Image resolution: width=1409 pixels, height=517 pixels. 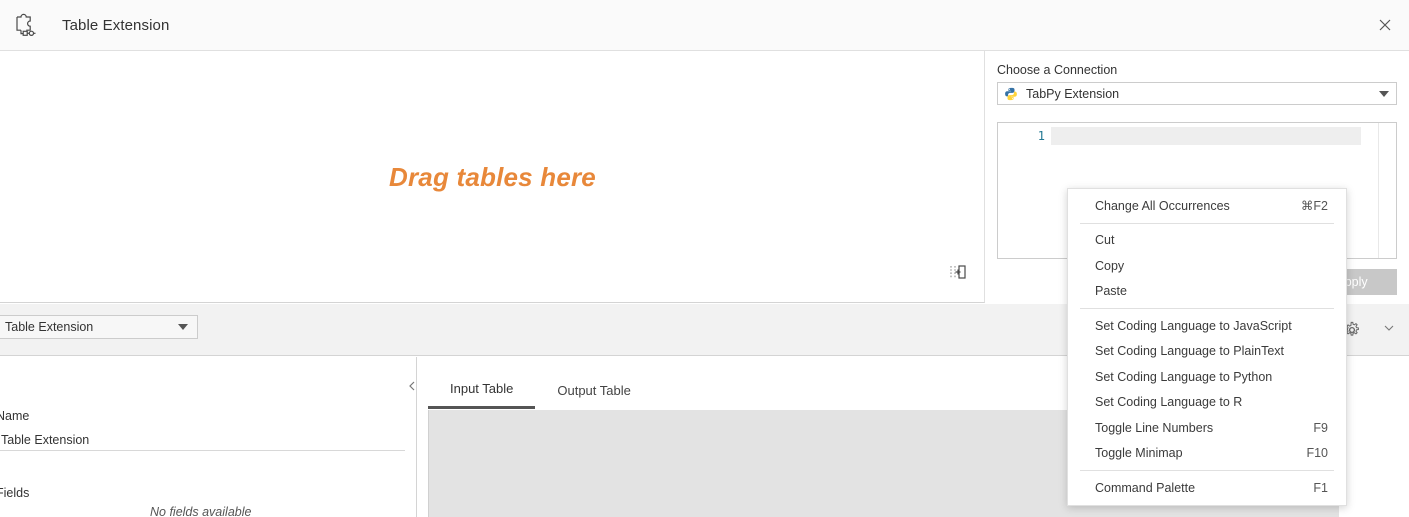 What do you see at coordinates (201, 511) in the screenshot?
I see `no-fields-message: No fields available` at bounding box center [201, 511].